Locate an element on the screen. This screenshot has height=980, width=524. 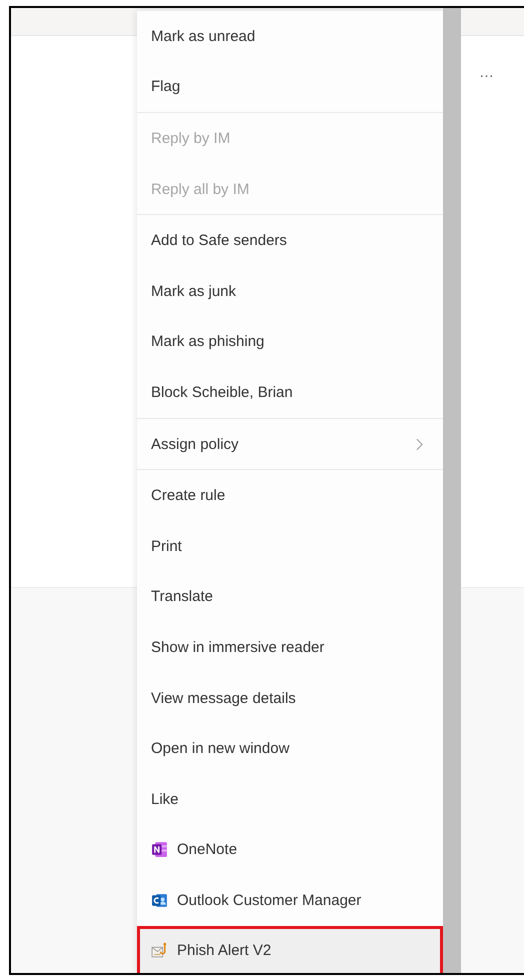
menu-item: Phish Alert V2 is located at coordinates (290, 949).